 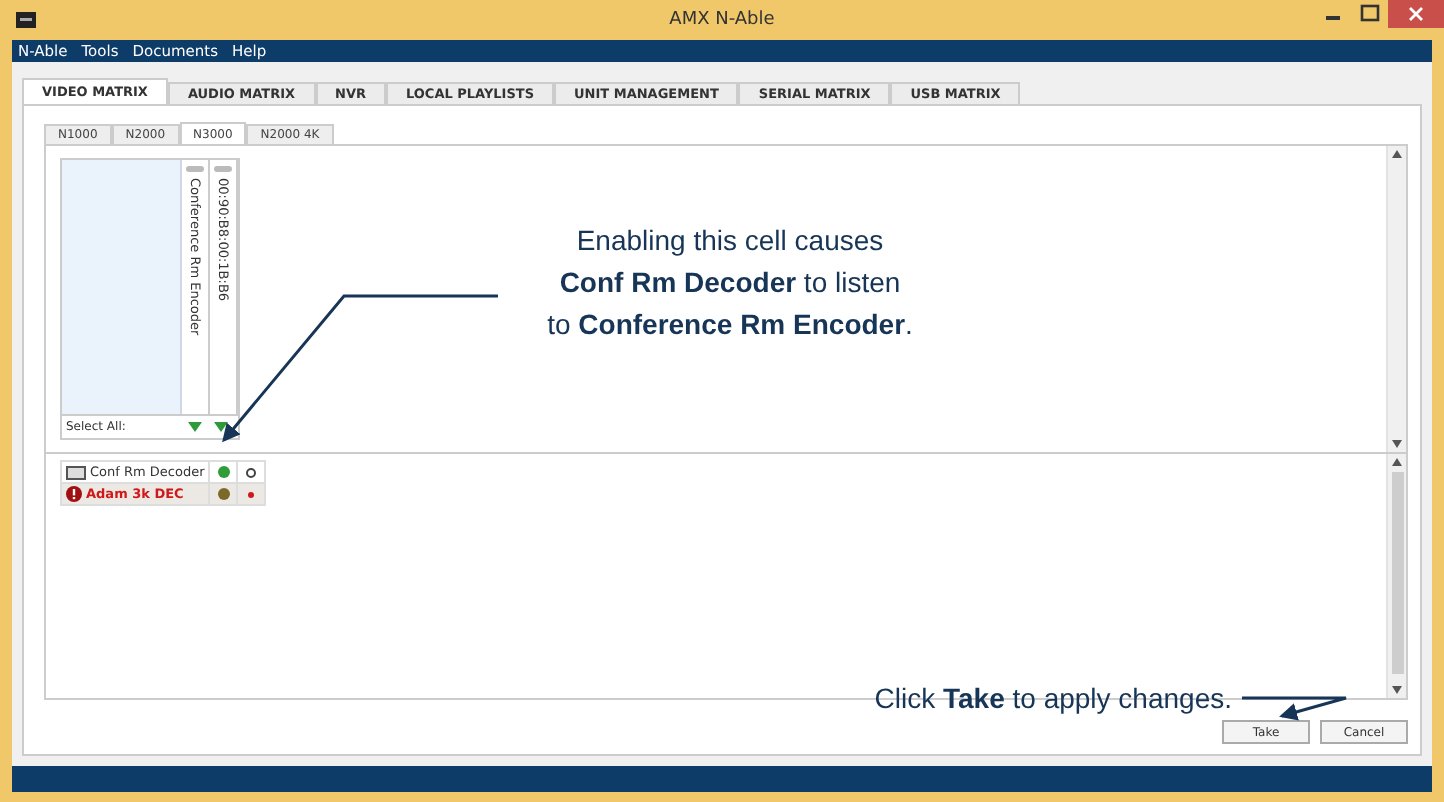 I want to click on callout-text: Click Take to apply changes., so click(x=1052, y=698).